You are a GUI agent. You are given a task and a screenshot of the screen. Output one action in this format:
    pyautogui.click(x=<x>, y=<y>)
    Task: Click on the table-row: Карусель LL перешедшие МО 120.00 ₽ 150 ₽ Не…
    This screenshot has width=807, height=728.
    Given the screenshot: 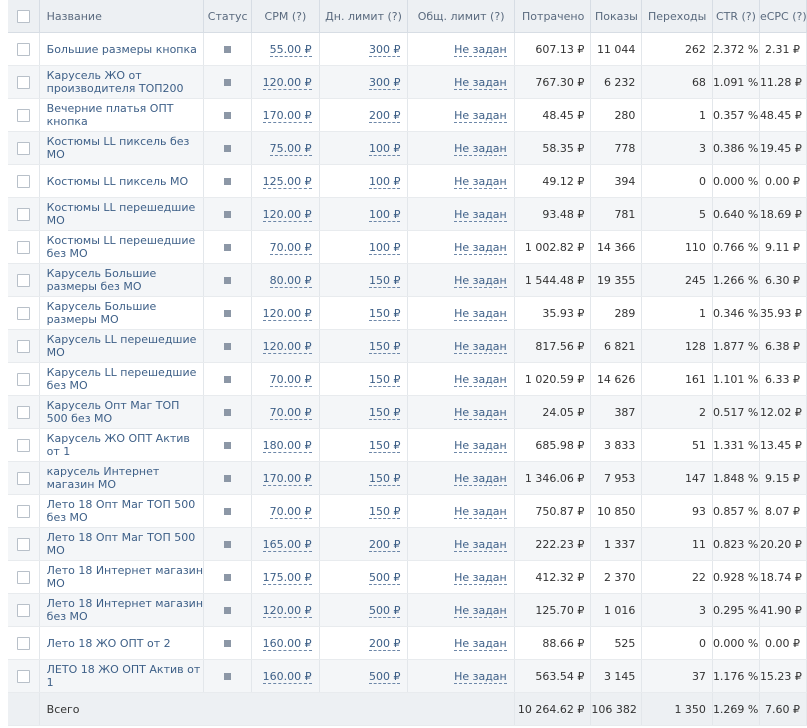 What is the action you would take?
    pyautogui.click(x=407, y=346)
    